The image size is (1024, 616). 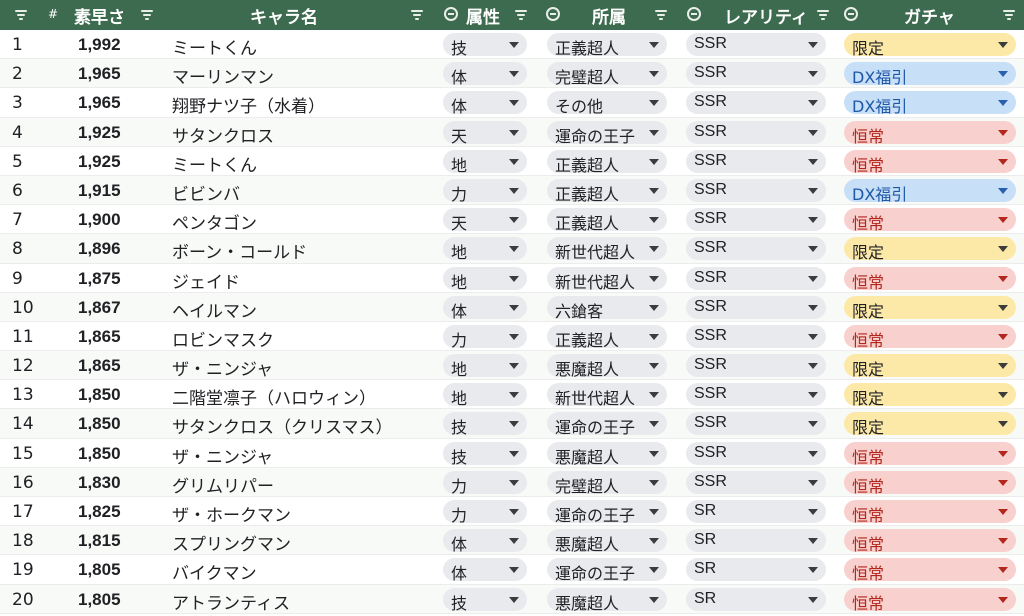 I want to click on header-name: キャラ名, so click(x=284, y=15).